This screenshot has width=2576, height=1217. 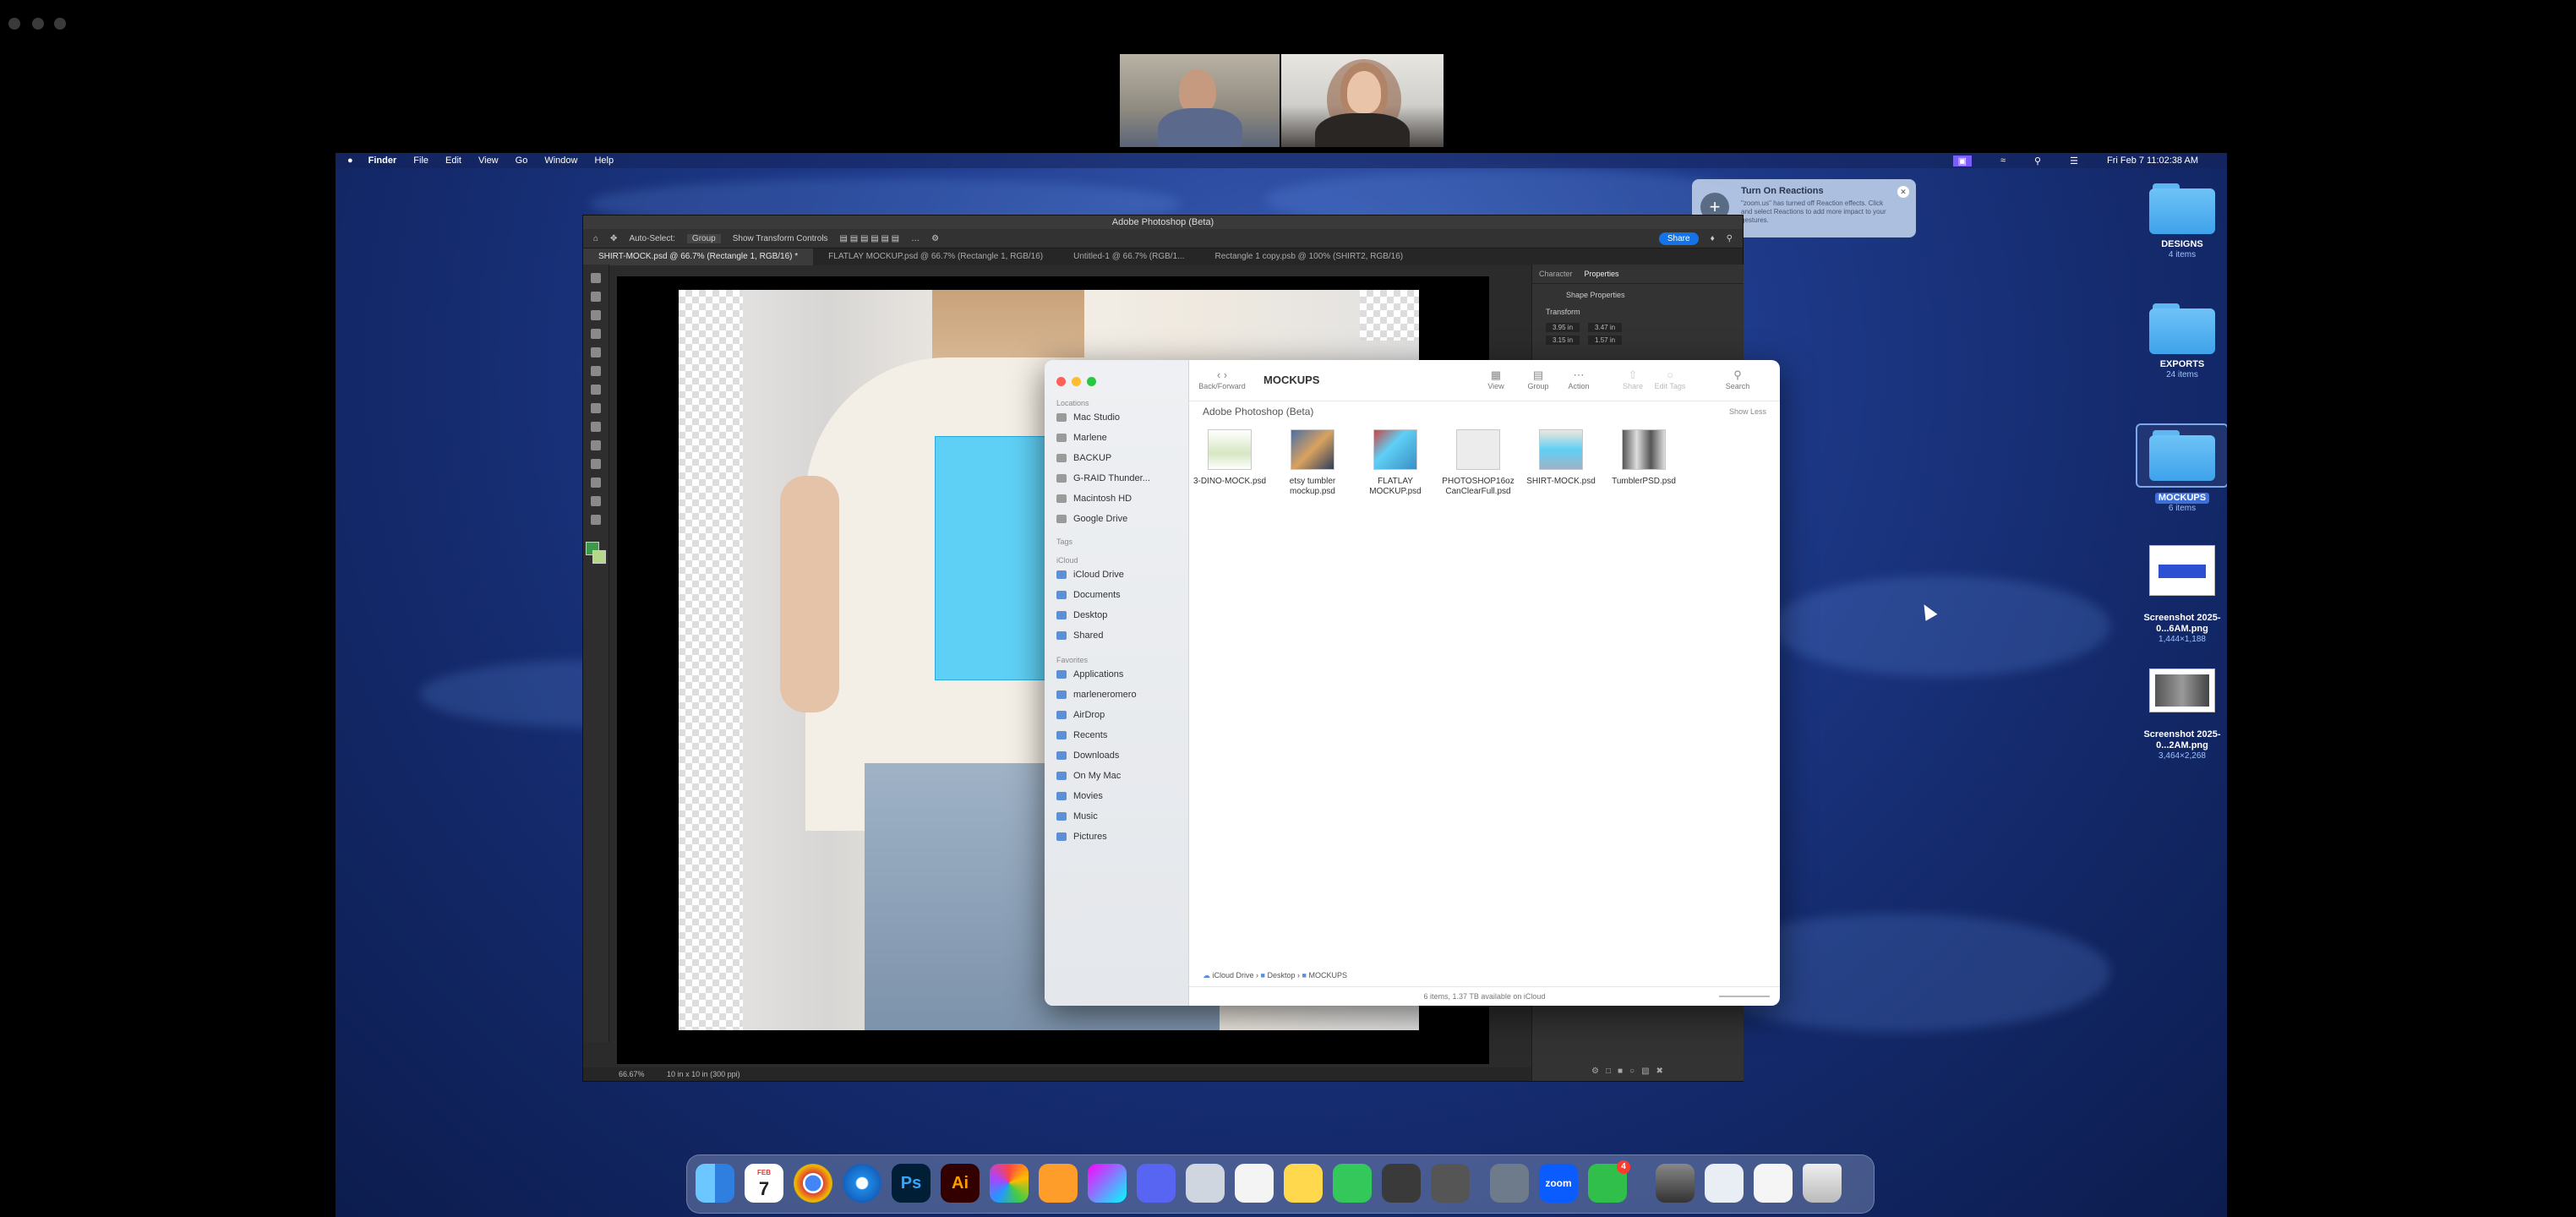 I want to click on finder-app-icon, so click(x=715, y=1183).